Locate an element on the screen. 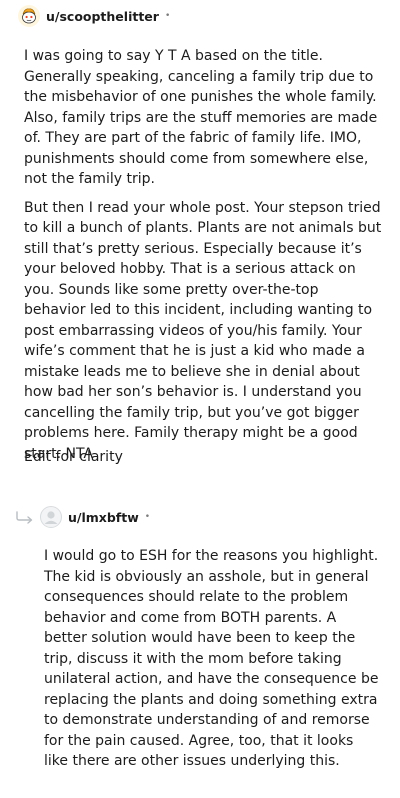  snoo-avatar-icon is located at coordinates (29, 16).